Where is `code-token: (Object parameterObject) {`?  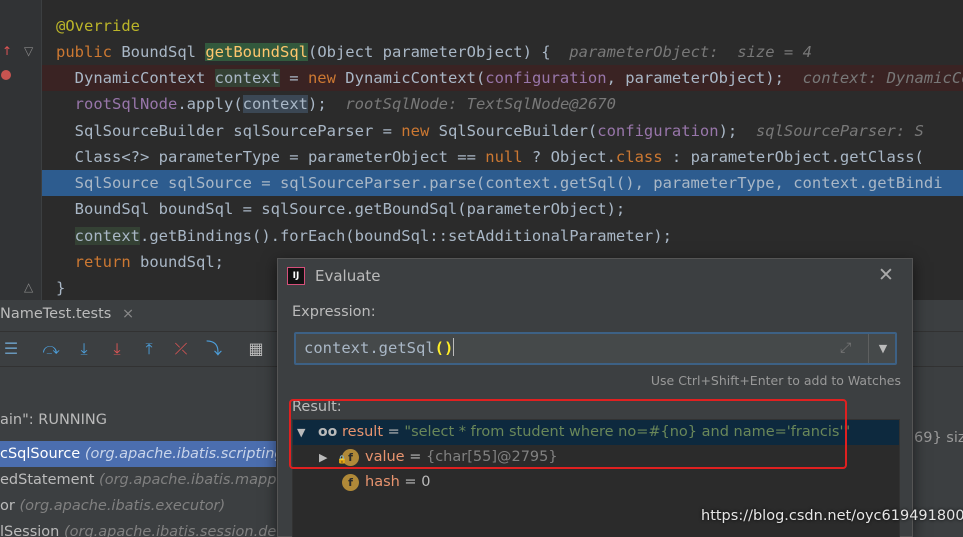 code-token: (Object parameterObject) { is located at coordinates (438, 52).